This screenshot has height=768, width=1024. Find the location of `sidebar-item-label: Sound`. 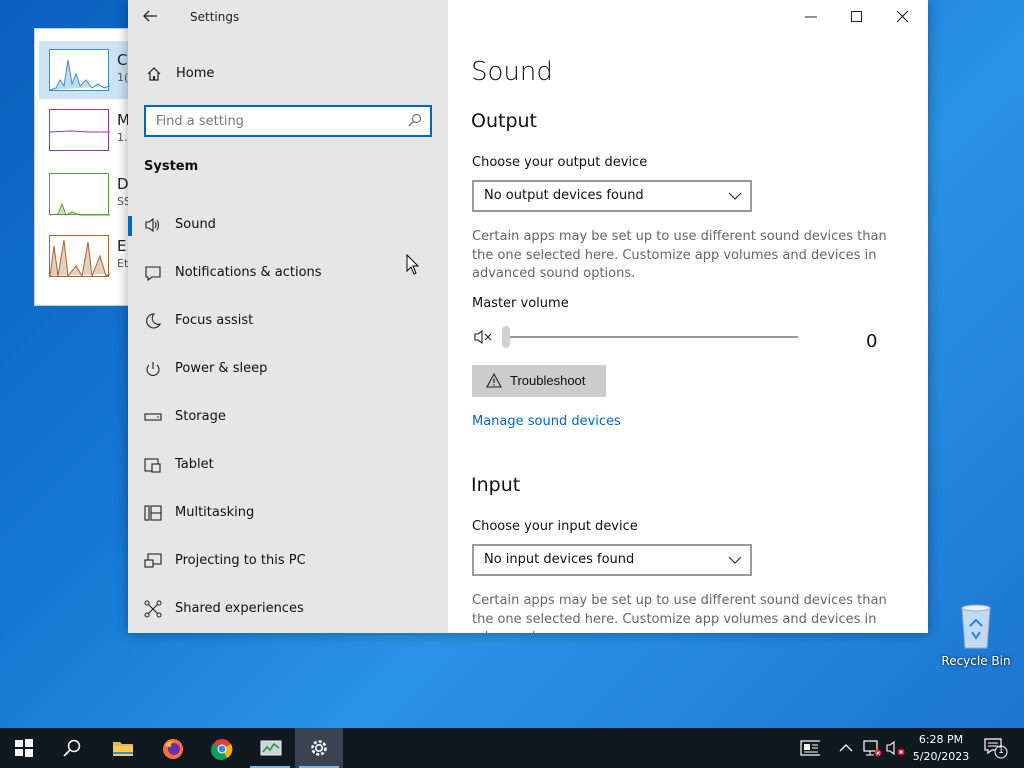

sidebar-item-label: Sound is located at coordinates (195, 224).